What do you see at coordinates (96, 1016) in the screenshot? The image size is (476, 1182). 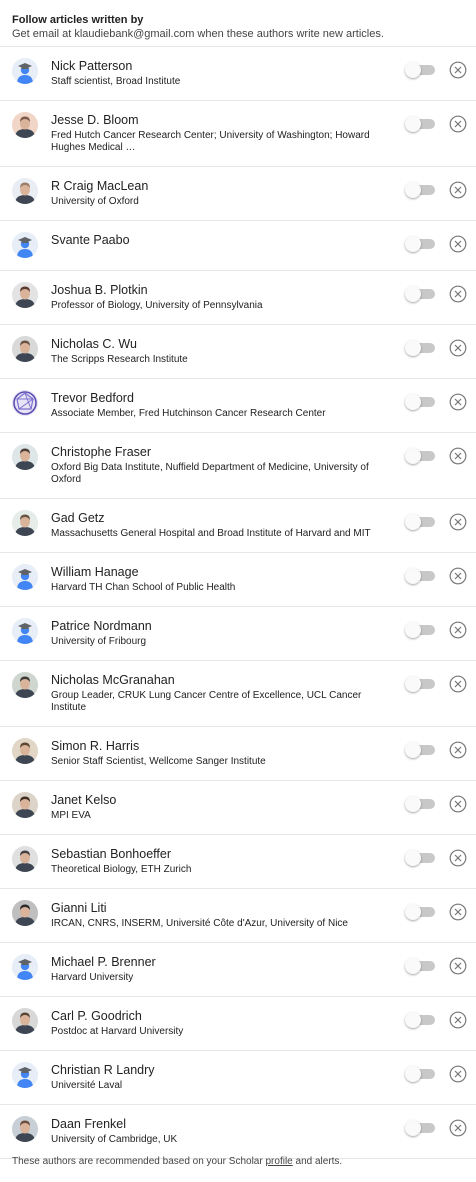 I see `author-name: Carl P. Goodrich` at bounding box center [96, 1016].